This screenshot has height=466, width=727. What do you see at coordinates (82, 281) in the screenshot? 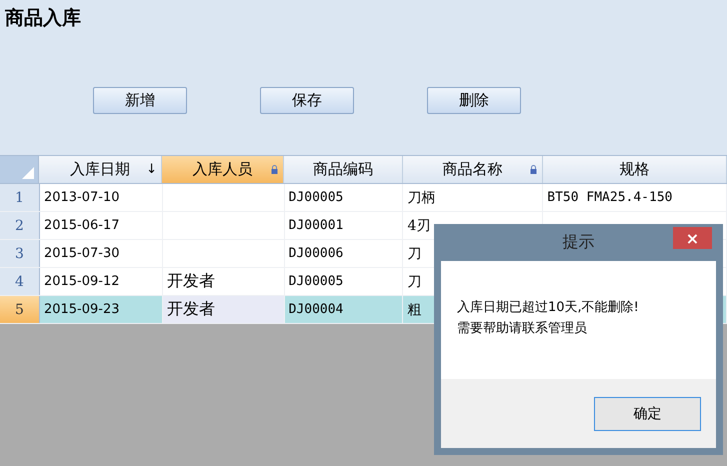
I see `table-cell: 2015-09-12` at bounding box center [82, 281].